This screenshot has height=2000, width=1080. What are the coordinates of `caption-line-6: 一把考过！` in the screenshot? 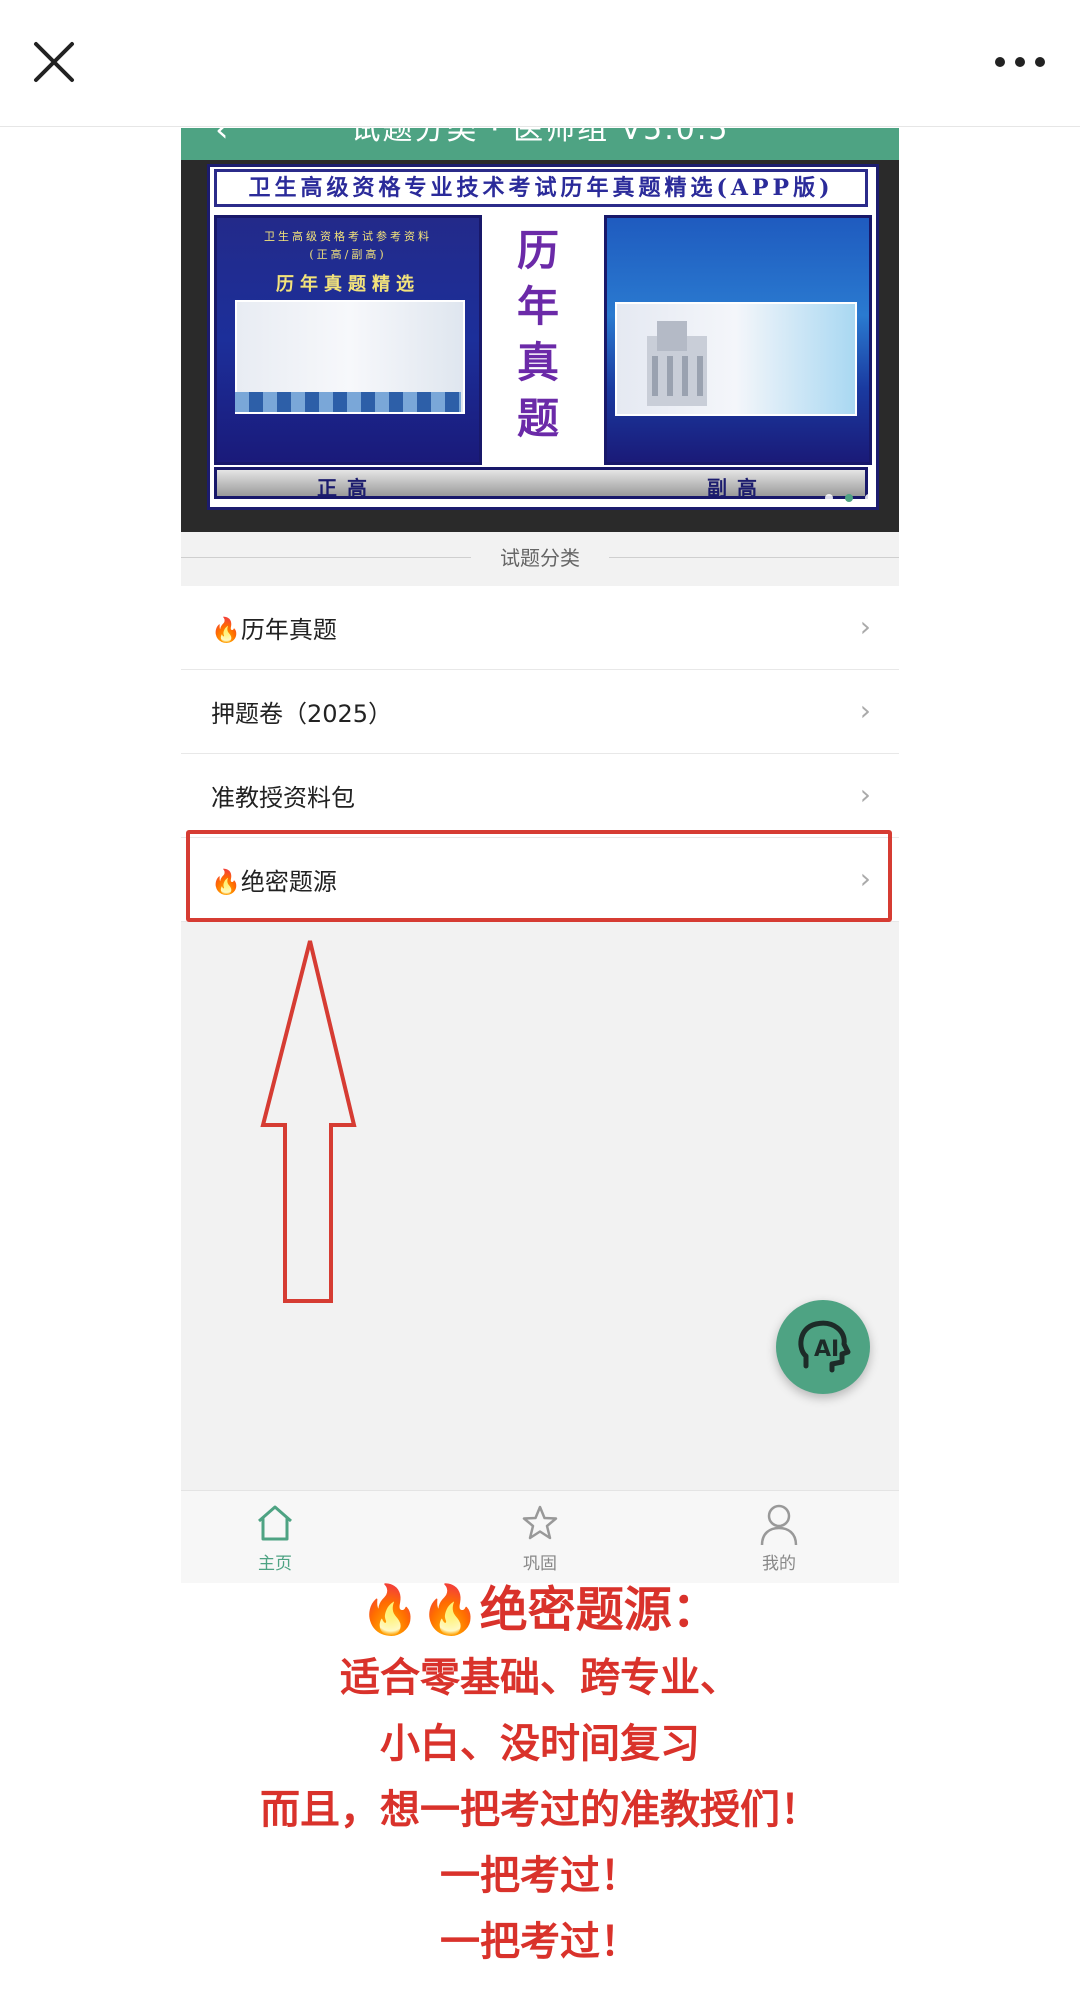 It's located at (540, 1942).